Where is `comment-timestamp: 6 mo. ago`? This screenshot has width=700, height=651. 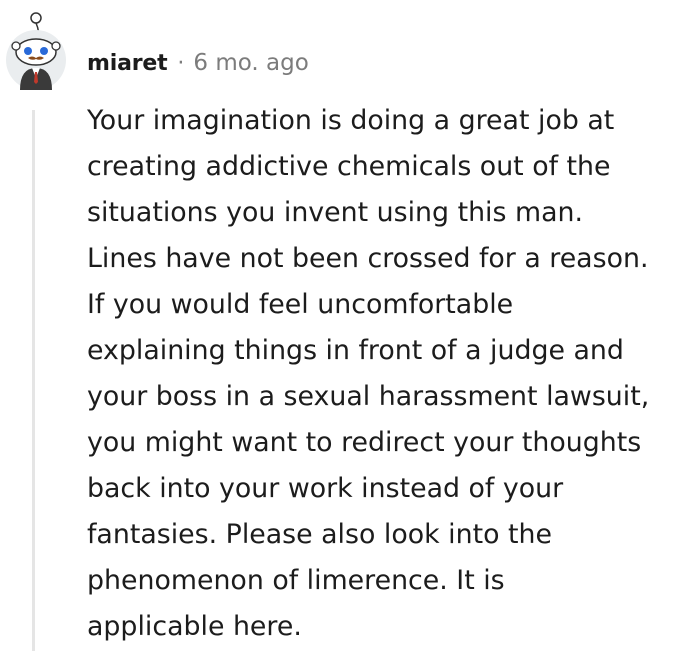
comment-timestamp: 6 mo. ago is located at coordinates (250, 63).